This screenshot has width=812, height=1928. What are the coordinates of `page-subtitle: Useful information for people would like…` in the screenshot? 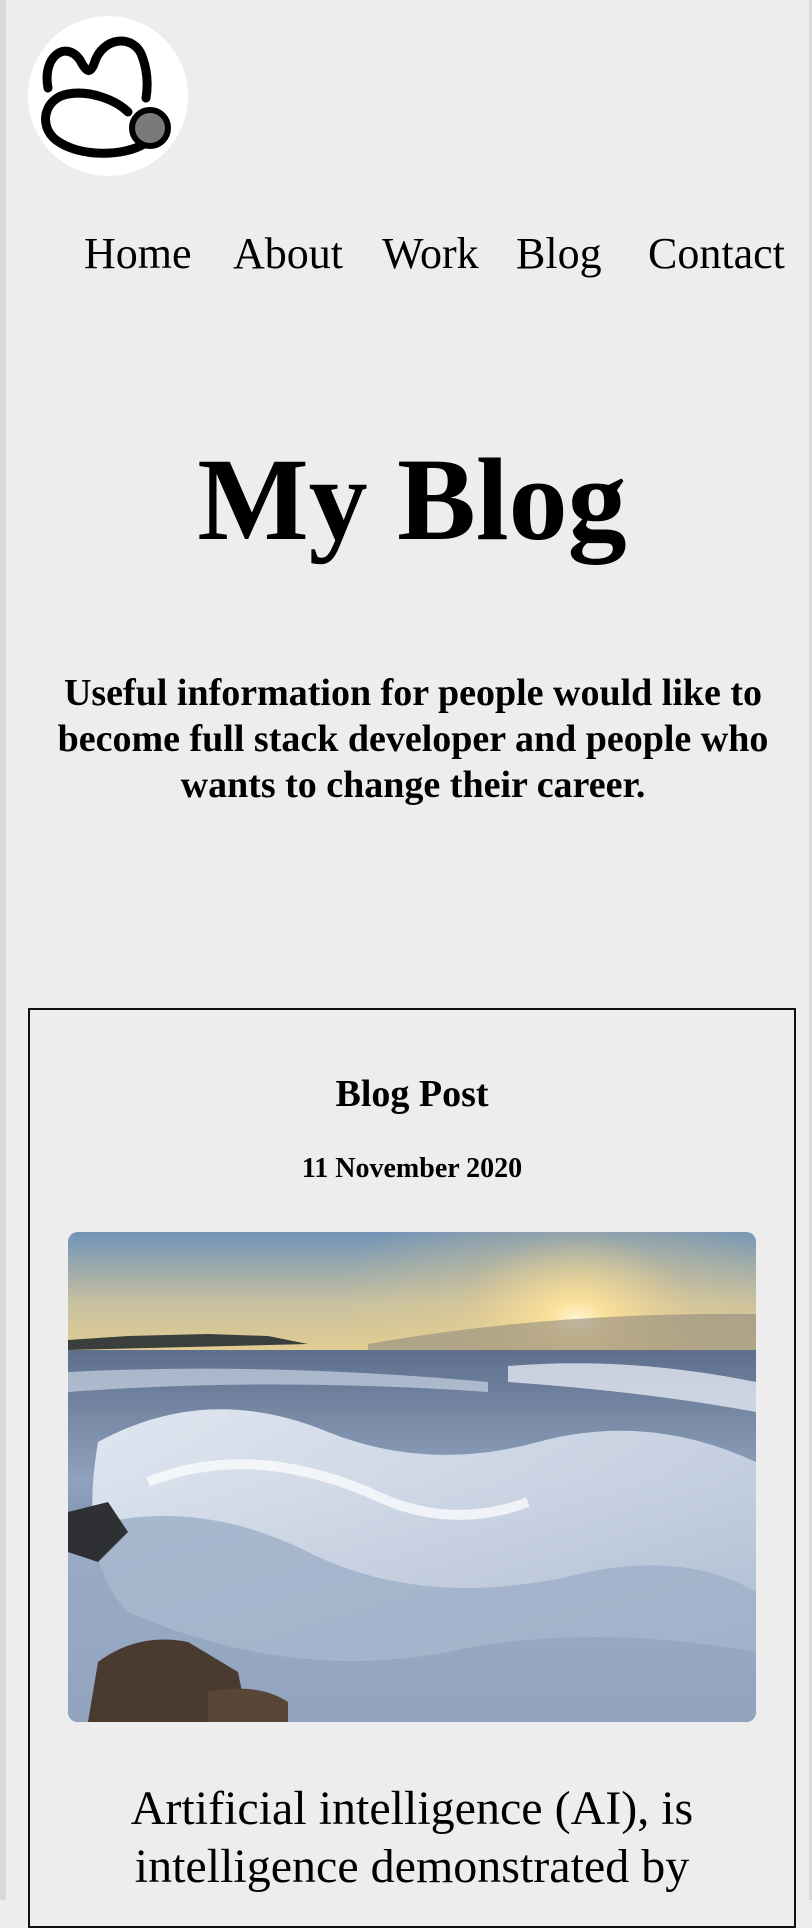 It's located at (413, 739).